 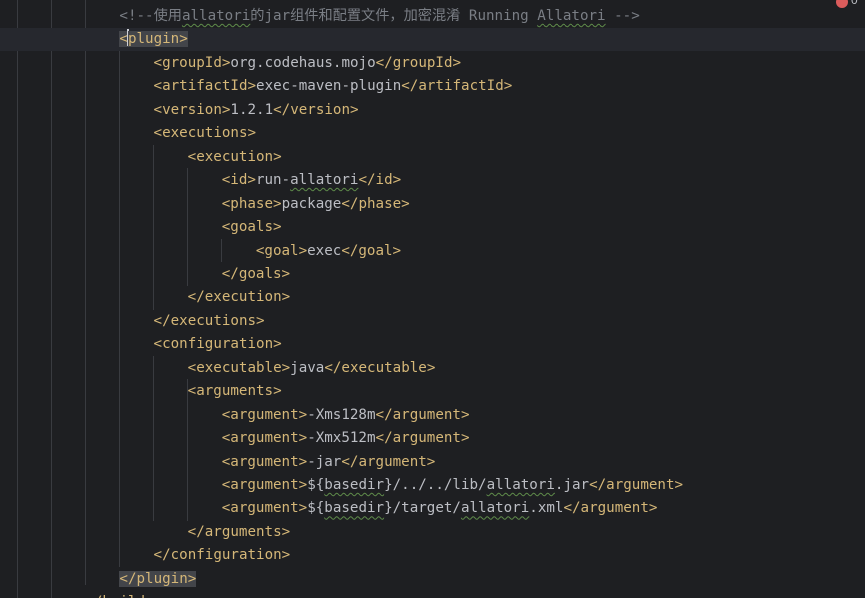 I want to click on xml-tag-token: </groupId>, so click(x=418, y=62).